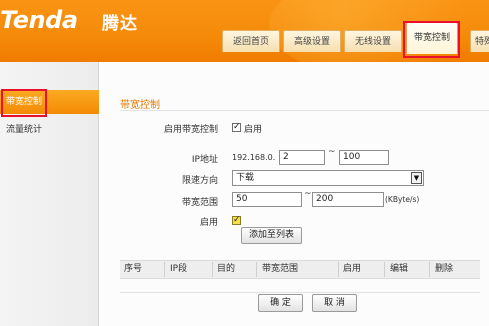 The width and height of the screenshot is (489, 326). What do you see at coordinates (300, 269) in the screenshot?
I see `rules-table-header: 序号 IP段 目的 带宽范围 启用 编辑 删除` at bounding box center [300, 269].